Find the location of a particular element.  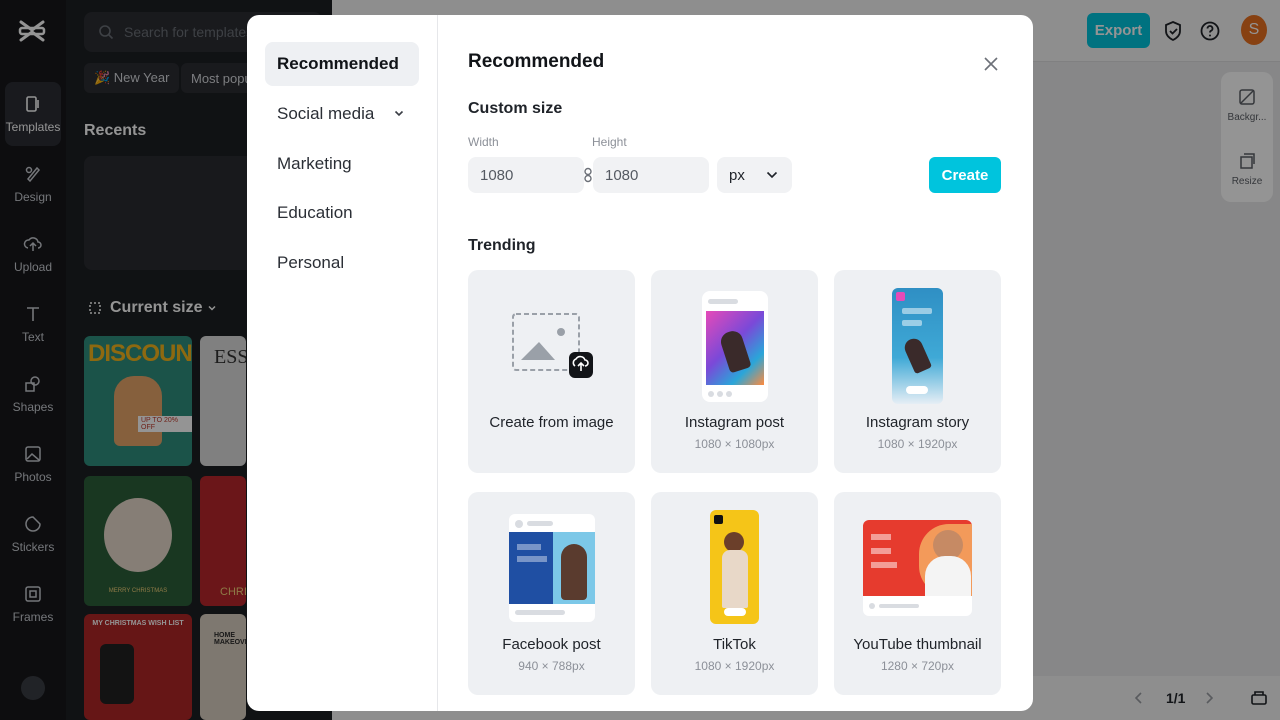

width-input is located at coordinates (526, 175).